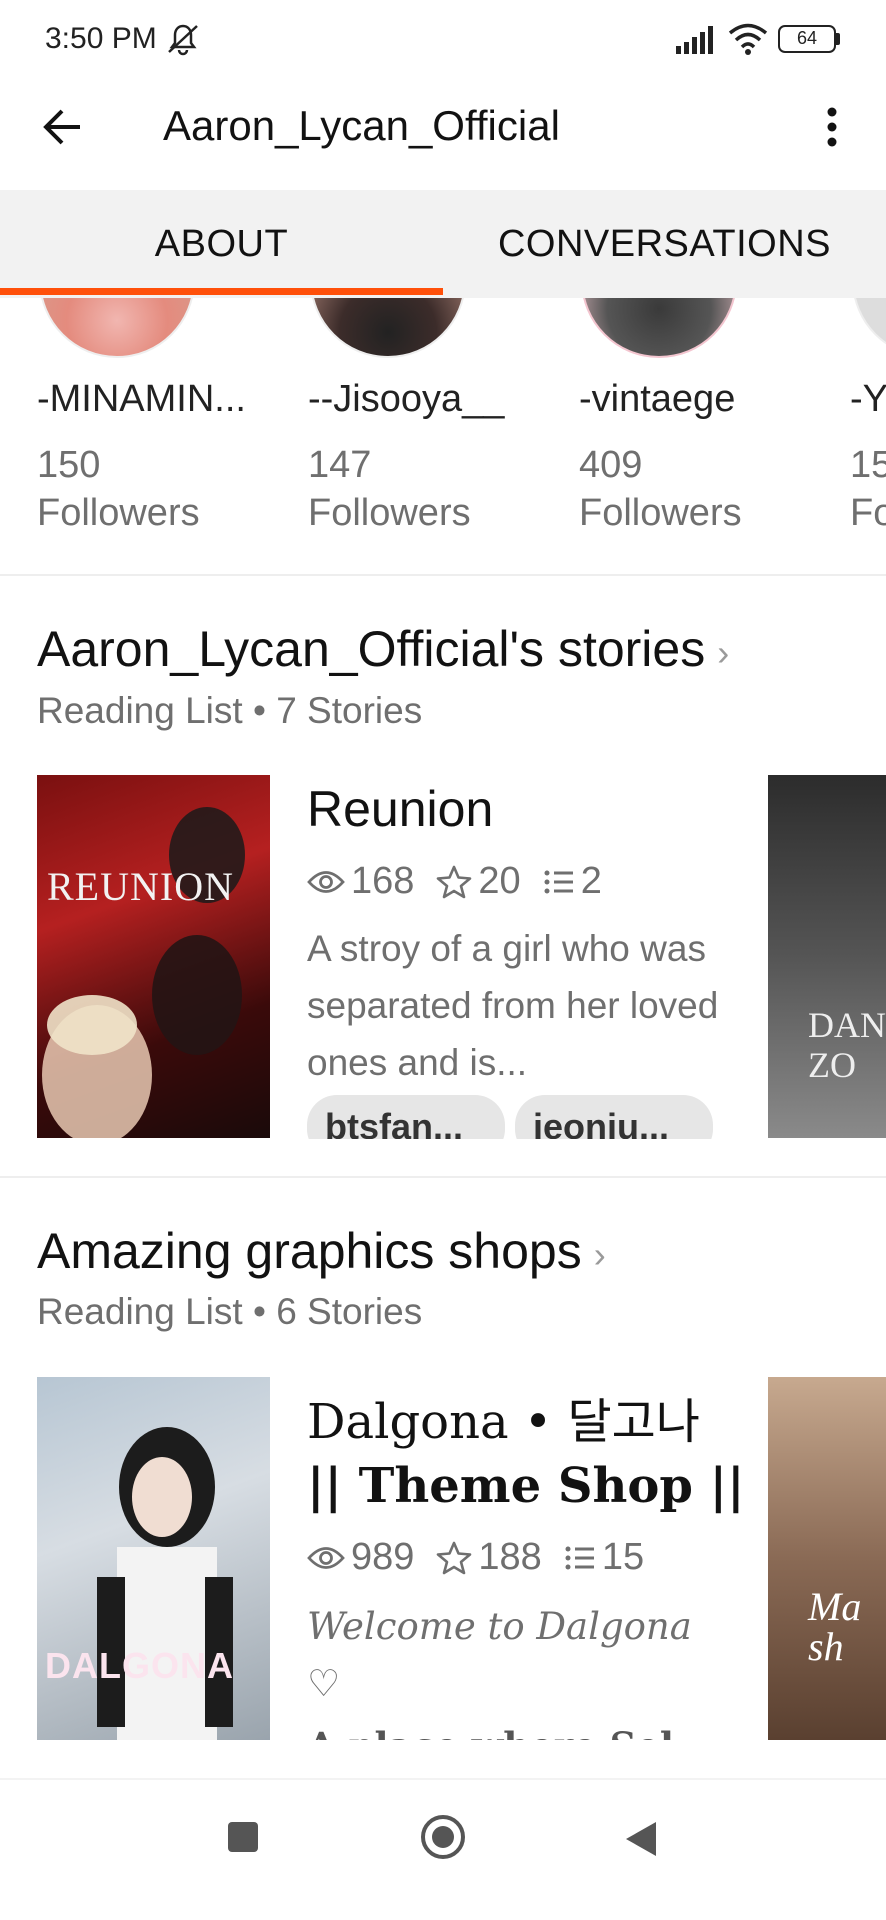 Image resolution: width=886 pixels, height=1920 pixels. I want to click on story-cover: DALGONA, so click(153, 1558).